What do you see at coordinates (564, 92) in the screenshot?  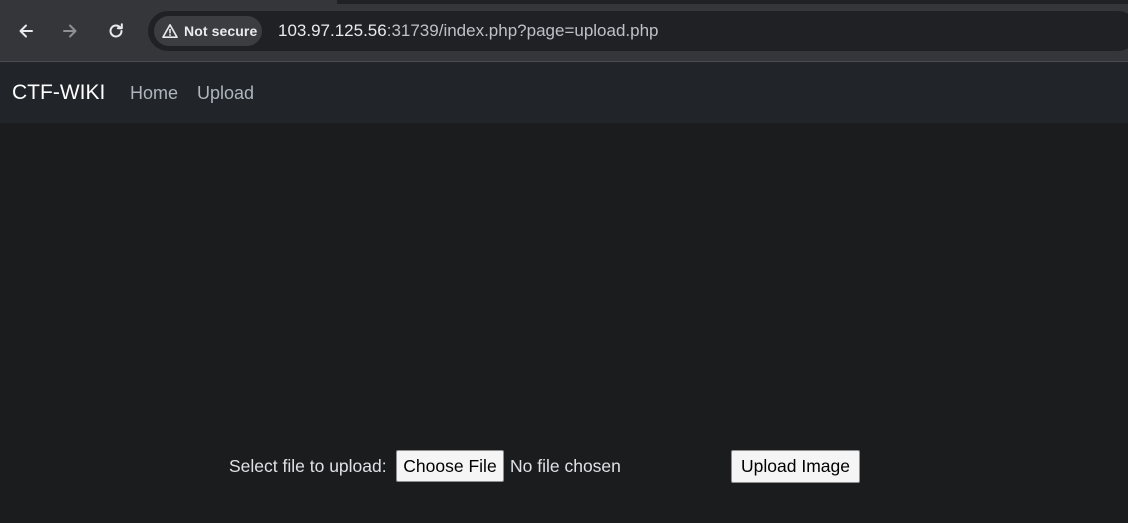 I see `site-navbar: CTF-WIKI Home Upload` at bounding box center [564, 92].